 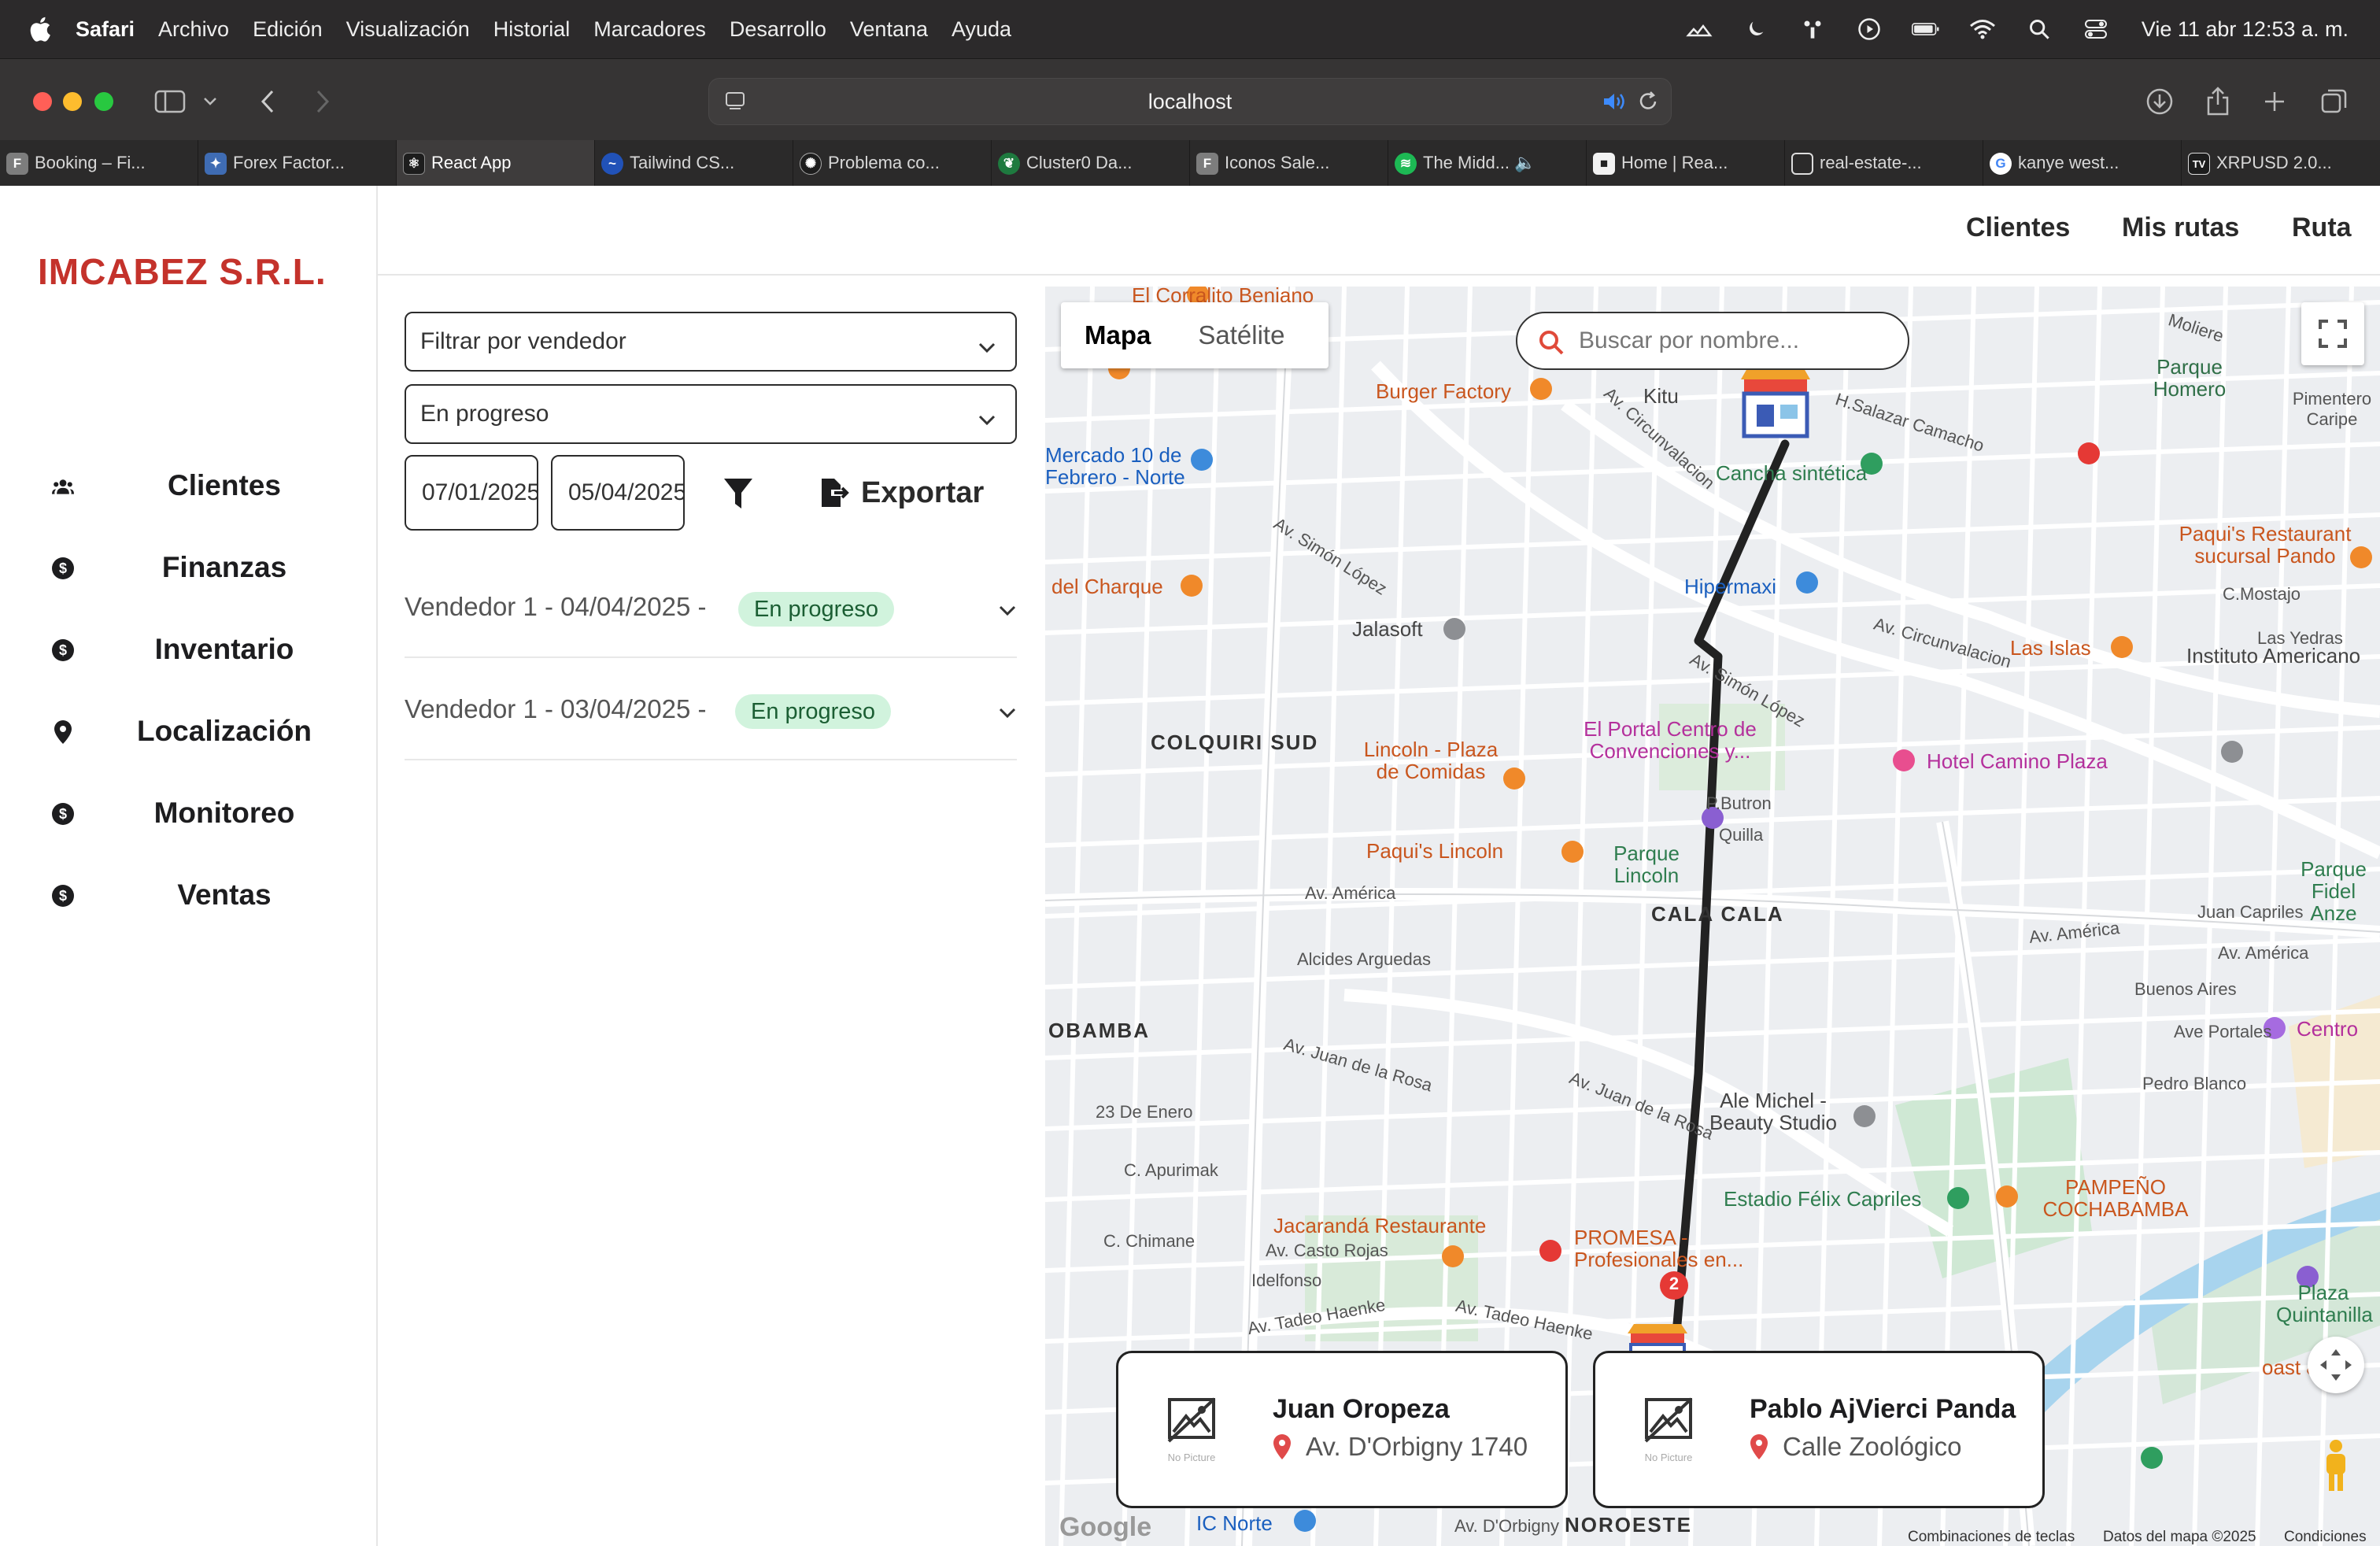 I want to click on map-label: Av. América, so click(x=2263, y=953).